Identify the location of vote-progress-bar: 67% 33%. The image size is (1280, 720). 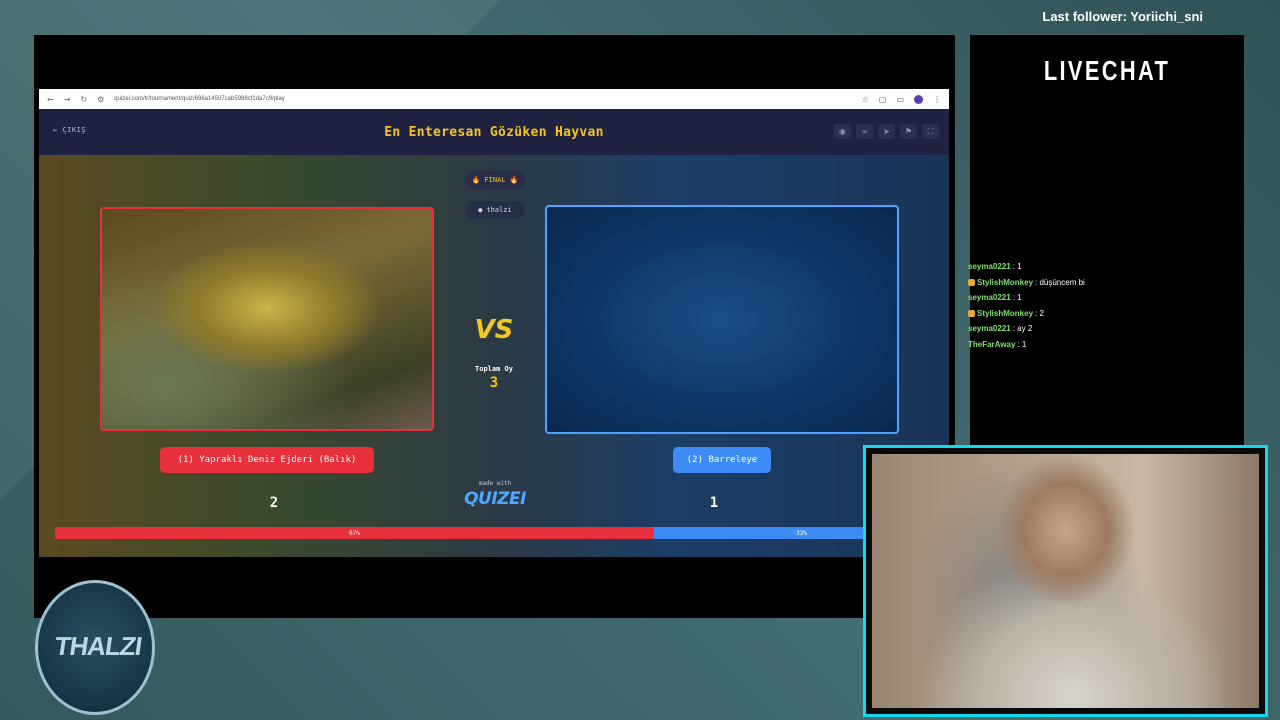
(502, 533).